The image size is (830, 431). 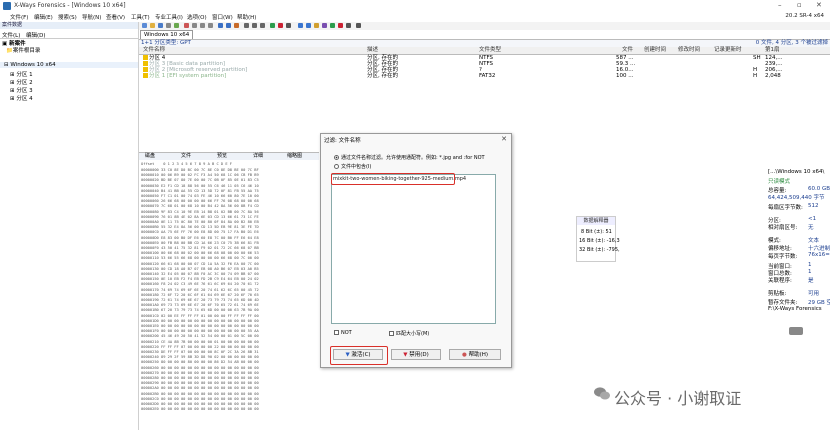 What do you see at coordinates (21, 90) in the screenshot?
I see `tree-item-partition-3: ⊞ 分区 3` at bounding box center [21, 90].